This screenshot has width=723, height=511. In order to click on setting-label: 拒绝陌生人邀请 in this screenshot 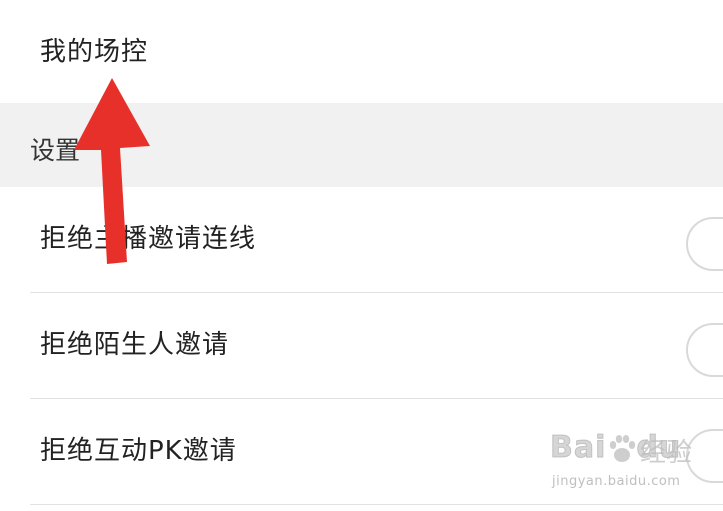, I will do `click(135, 345)`.